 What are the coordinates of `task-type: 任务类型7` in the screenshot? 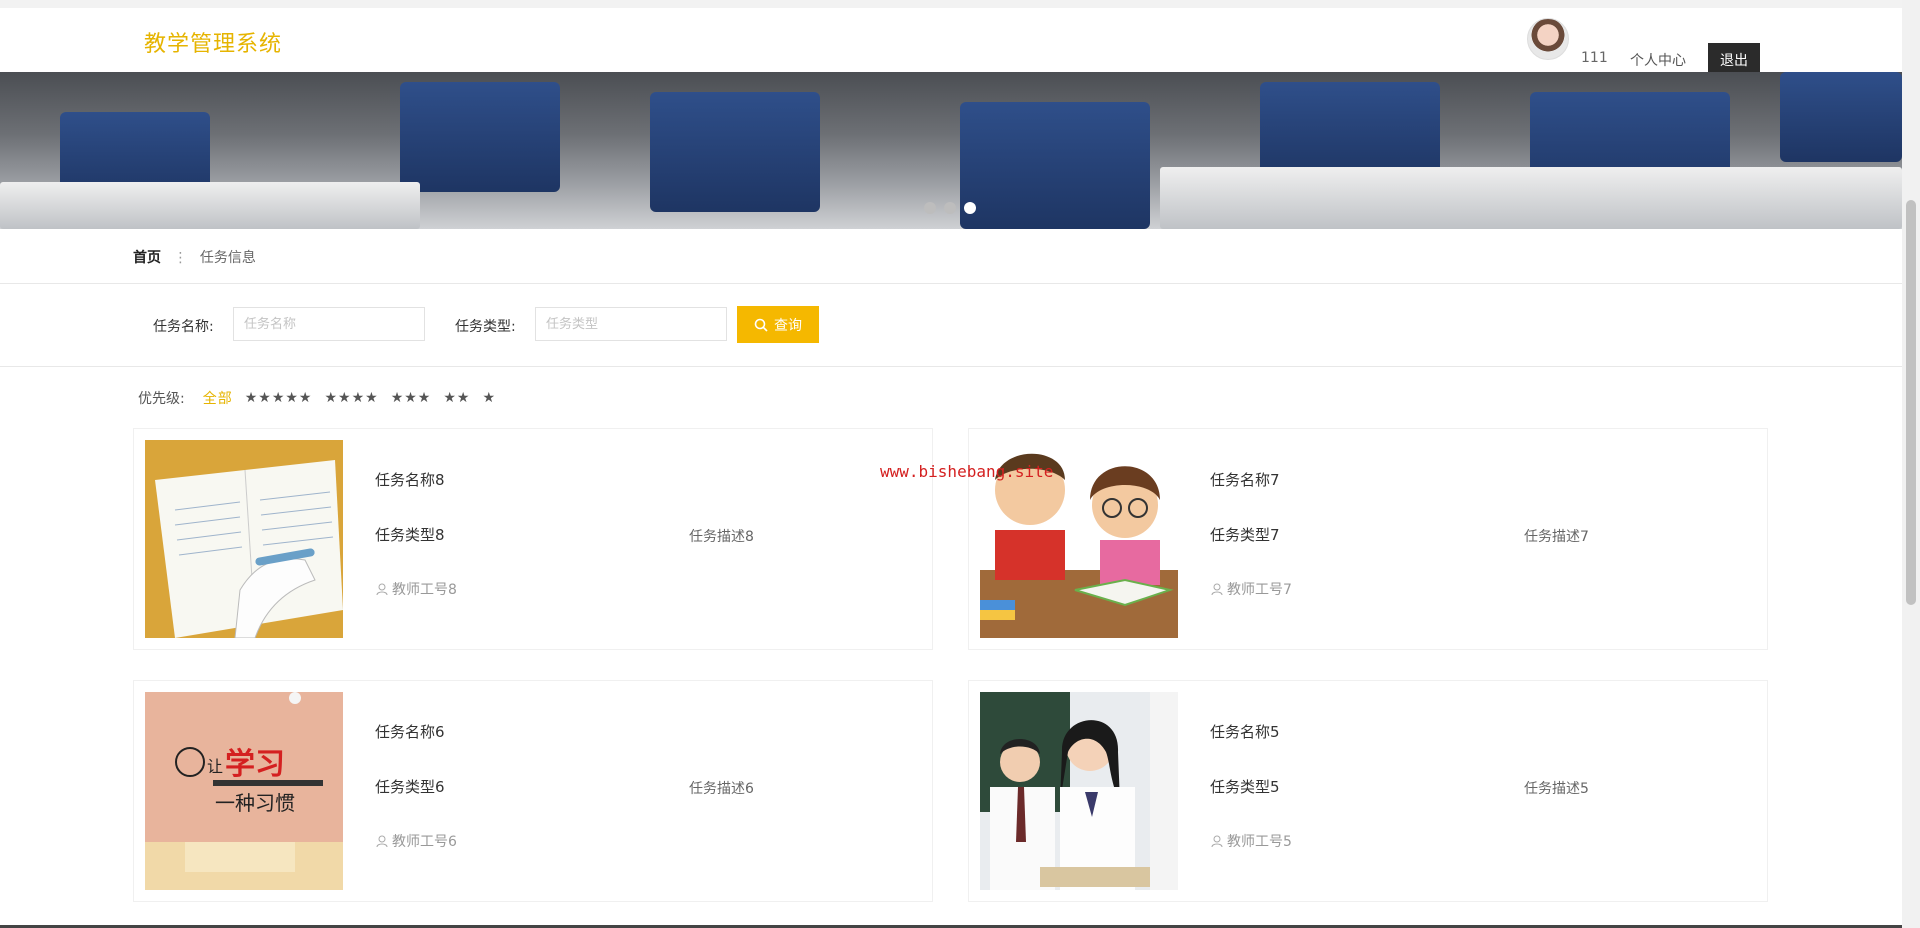 It's located at (1245, 535).